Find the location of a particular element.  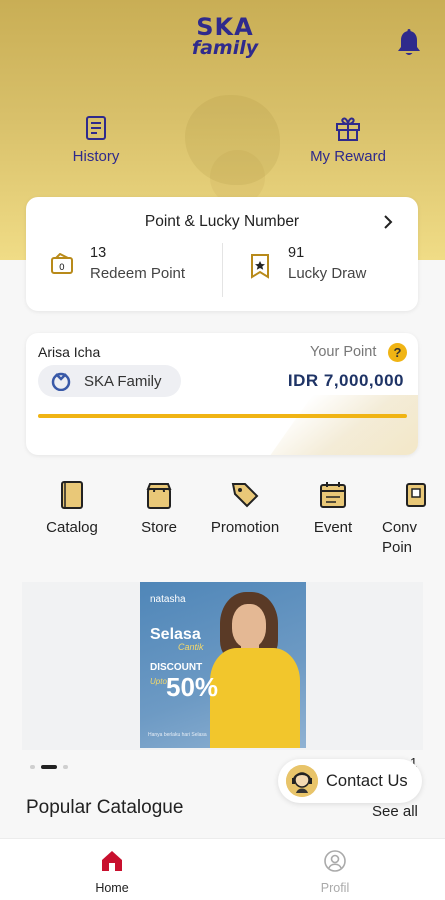

my-reward-label: My Reward is located at coordinates (348, 156).